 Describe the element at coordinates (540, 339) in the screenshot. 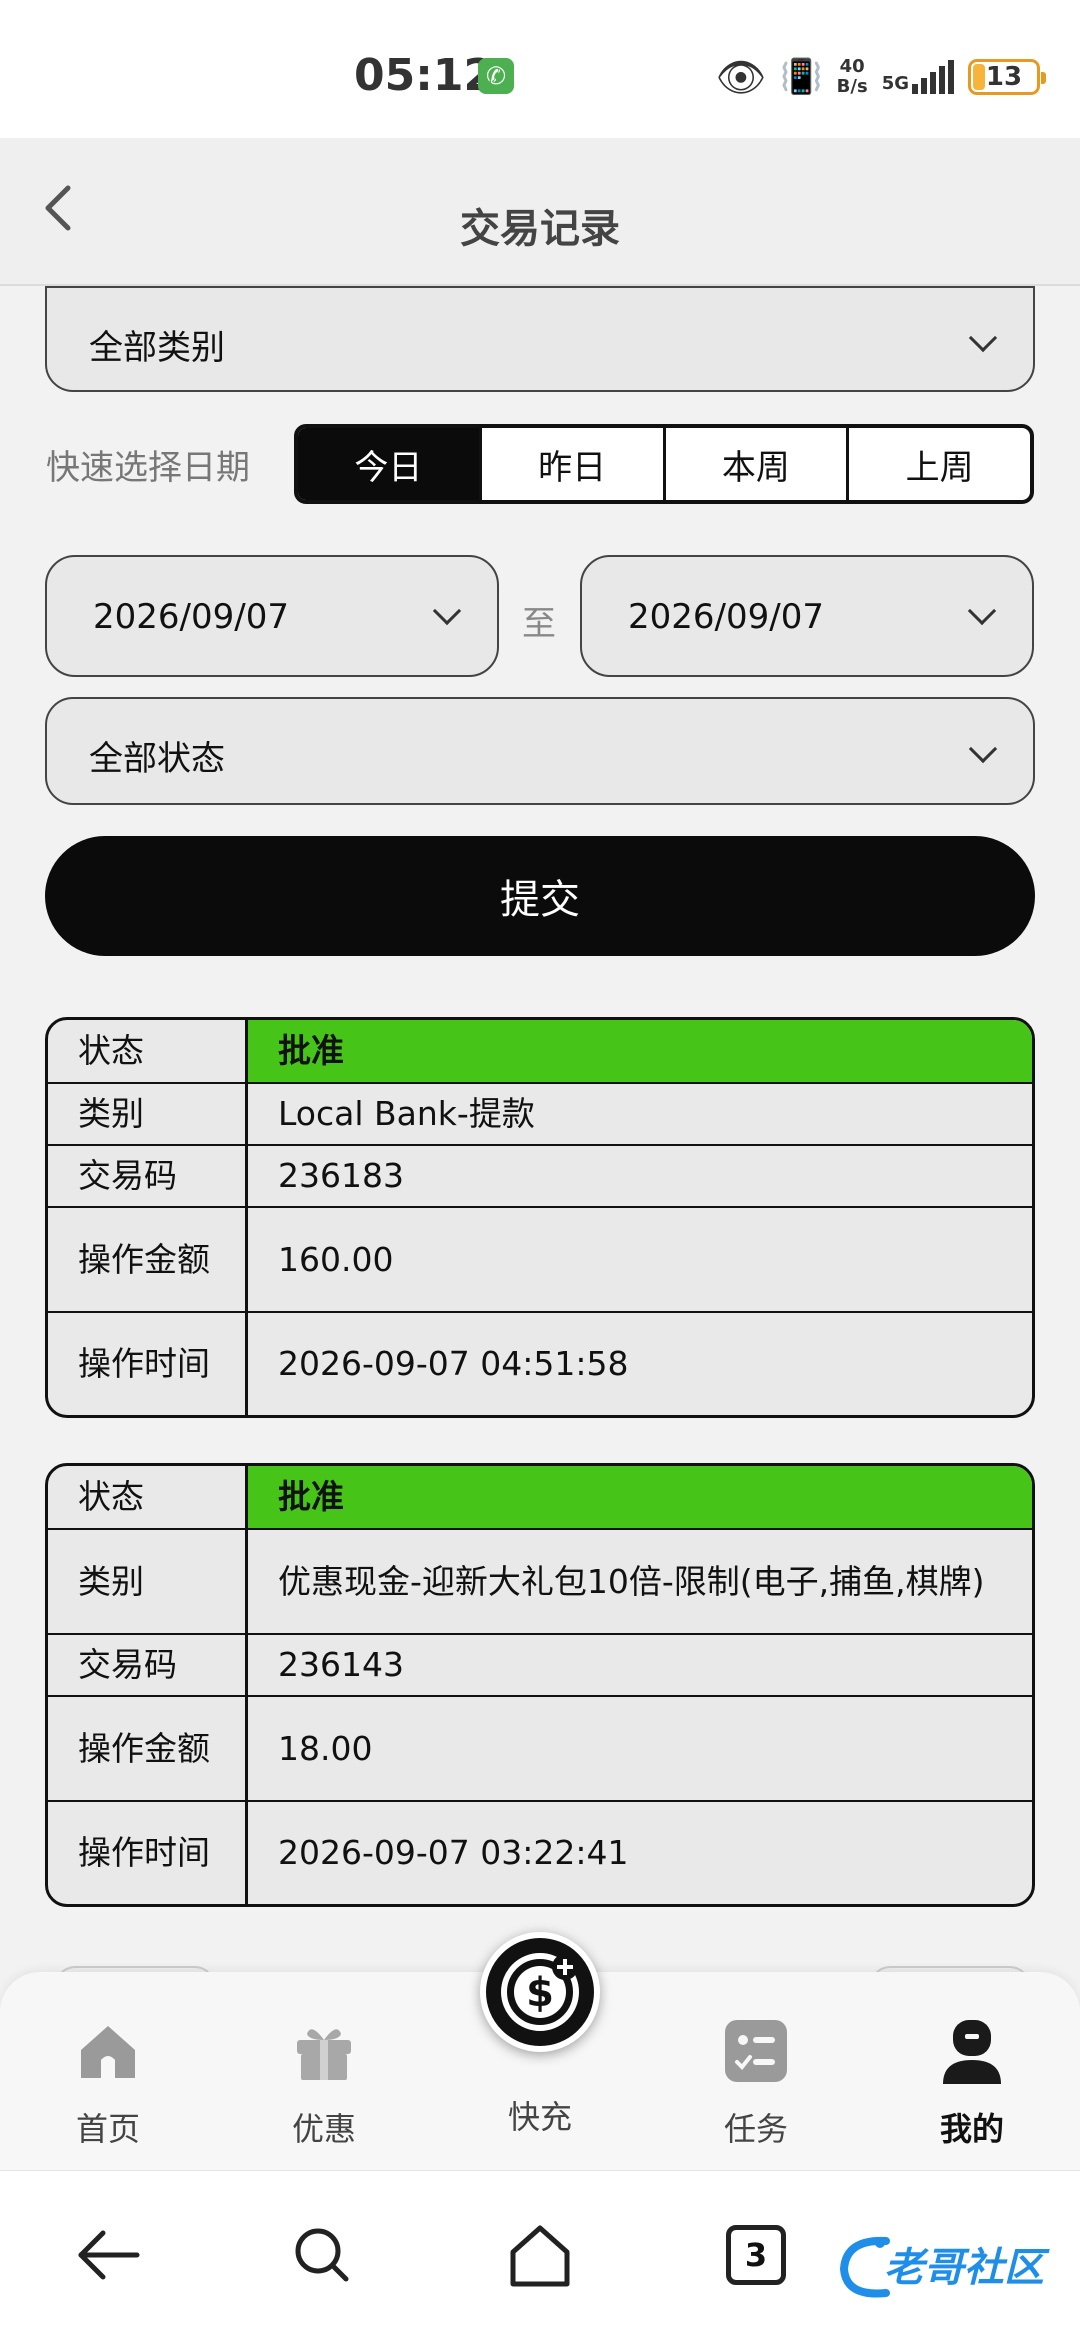

I see `category-select: 全部类别` at that location.